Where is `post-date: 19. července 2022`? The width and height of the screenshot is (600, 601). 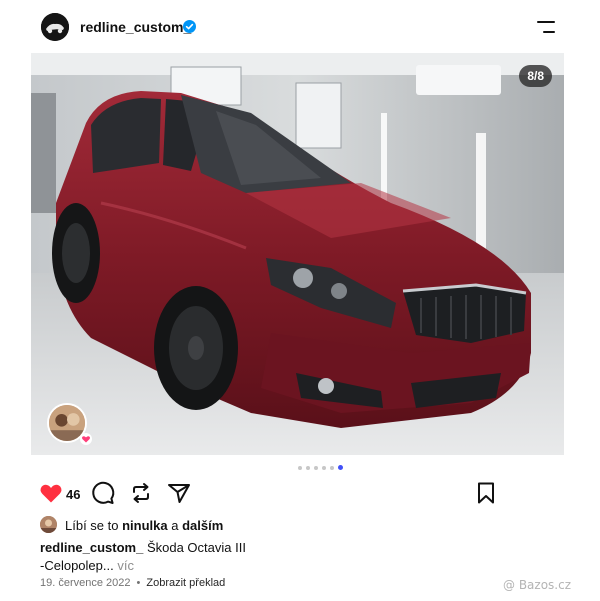 post-date: 19. července 2022 is located at coordinates (85, 583).